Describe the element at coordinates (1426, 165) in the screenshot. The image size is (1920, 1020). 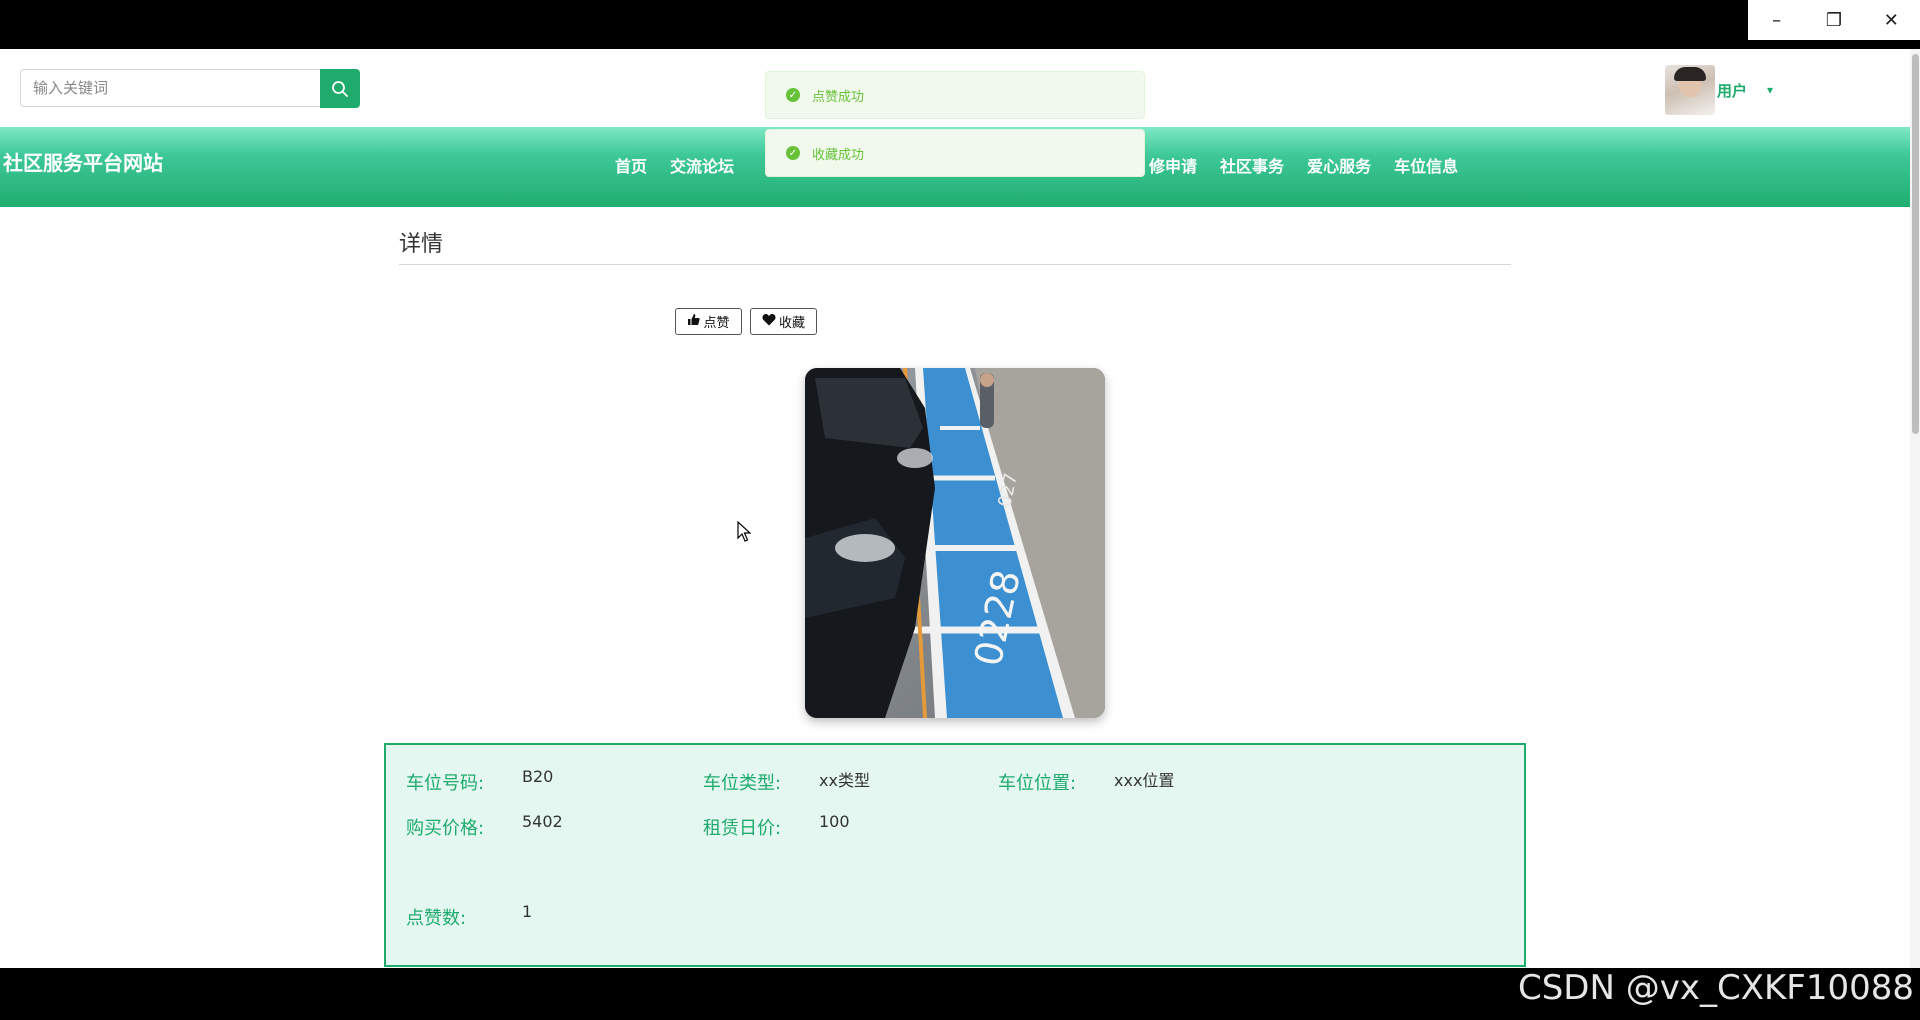
I see `nav-item-parking: 车位信息` at that location.